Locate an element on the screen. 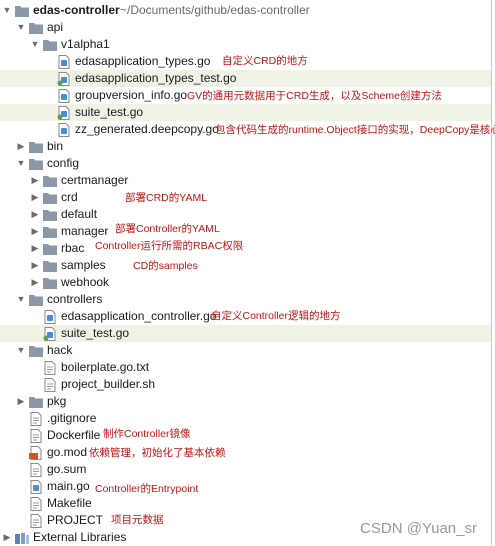 The height and width of the screenshot is (546, 495). annotation-rbac: Controller运行所需的RBAC权限 is located at coordinates (169, 246).